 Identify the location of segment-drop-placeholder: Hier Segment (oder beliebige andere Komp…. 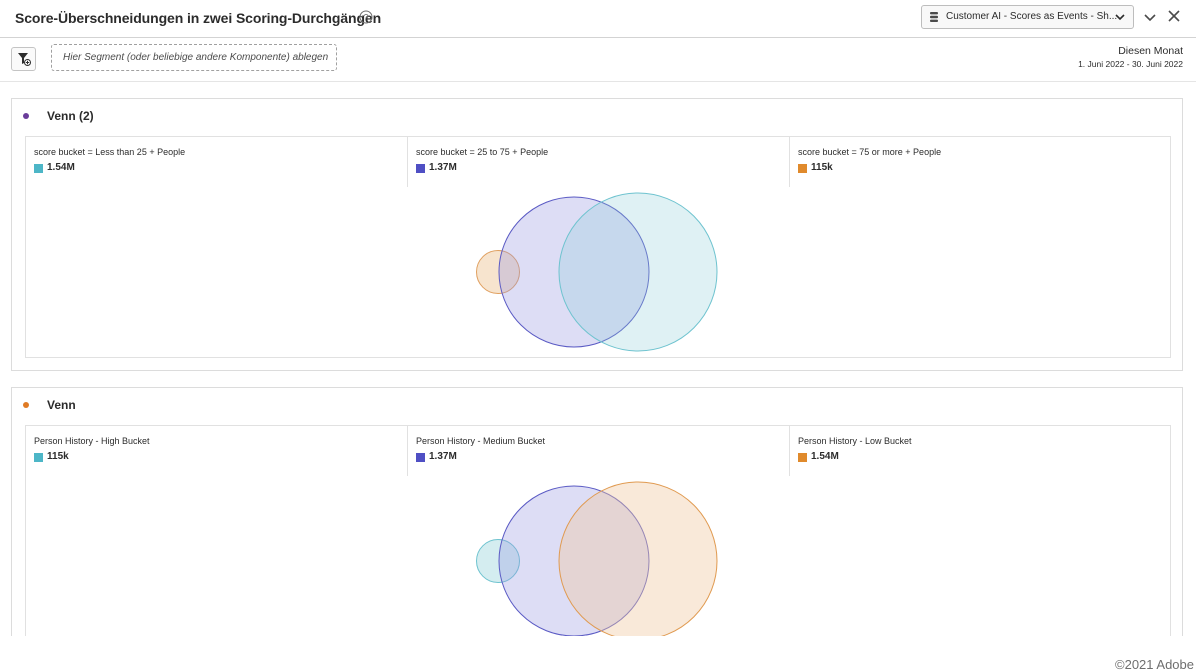
(196, 57).